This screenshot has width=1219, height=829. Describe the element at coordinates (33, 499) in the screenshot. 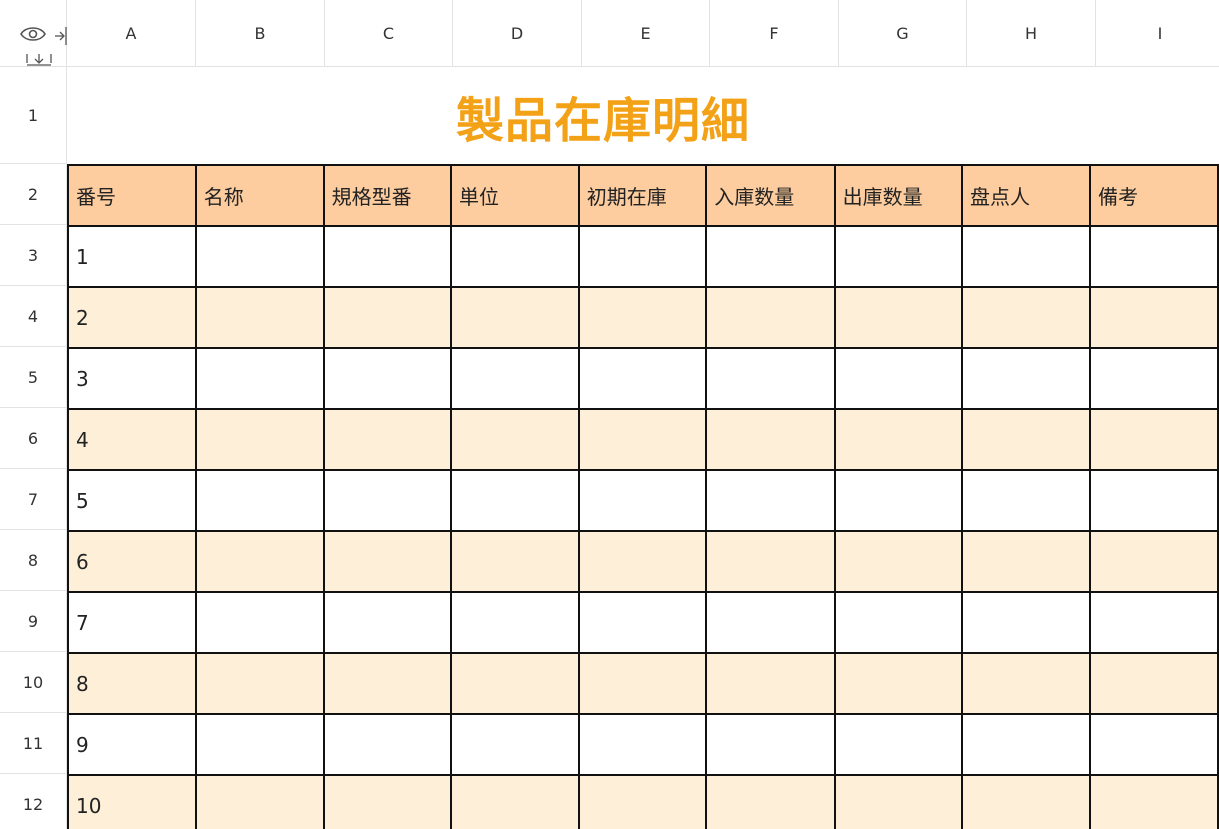

I see `row-header-7: 7` at that location.